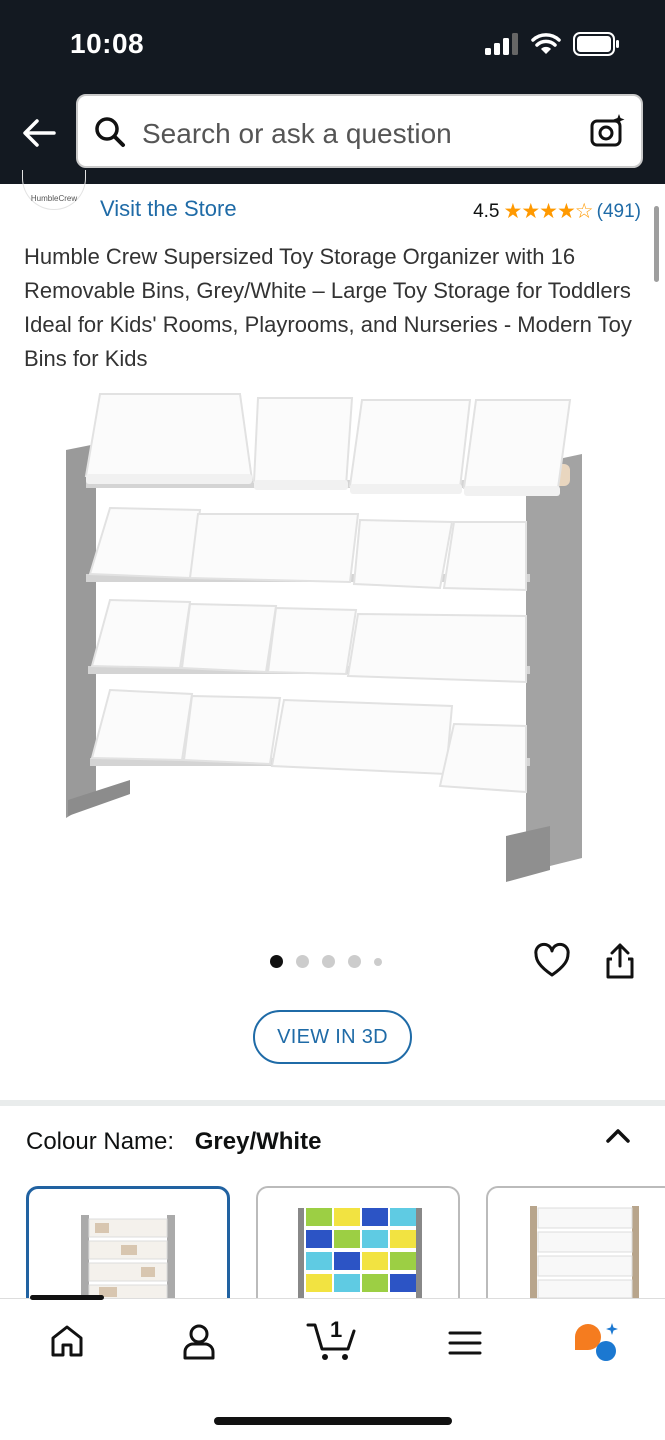 This screenshot has height=1440, width=665. What do you see at coordinates (297, 133) in the screenshot?
I see `search-placeholder: Search or ask a question` at bounding box center [297, 133].